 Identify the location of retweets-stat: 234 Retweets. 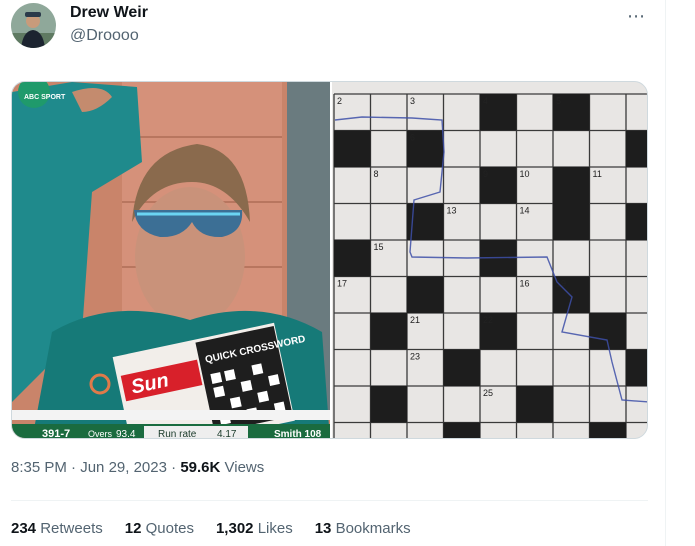
(57, 528).